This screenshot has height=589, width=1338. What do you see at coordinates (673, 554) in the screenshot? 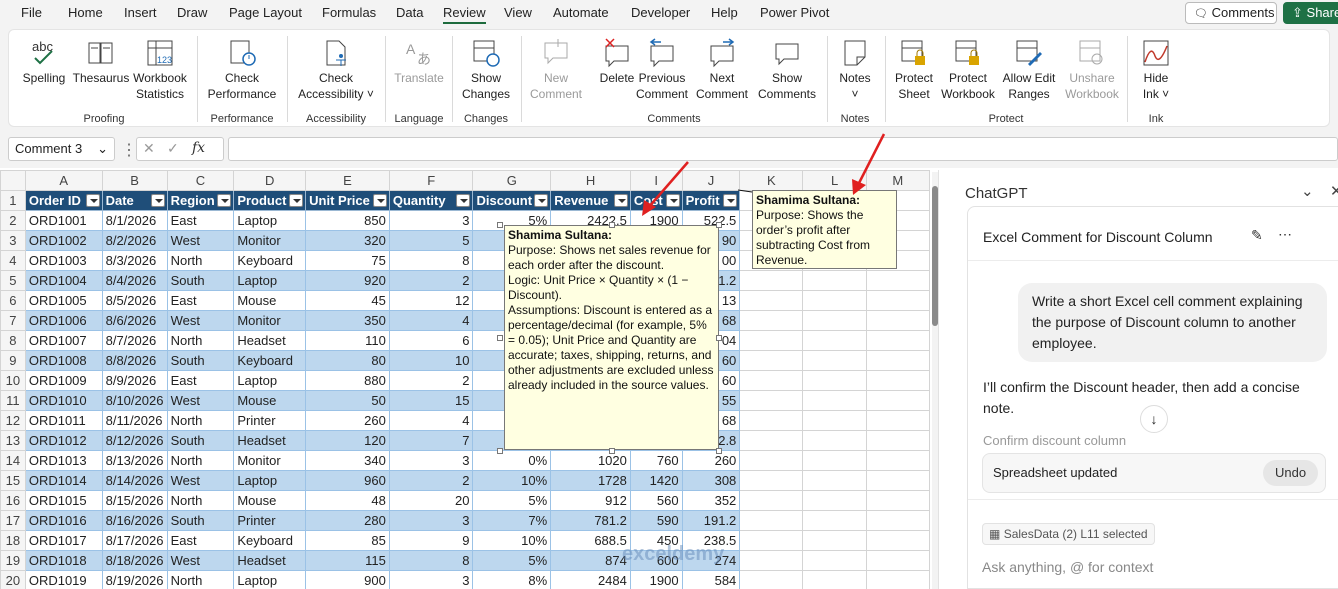
I see `watermark-logo: exceldemy` at bounding box center [673, 554].